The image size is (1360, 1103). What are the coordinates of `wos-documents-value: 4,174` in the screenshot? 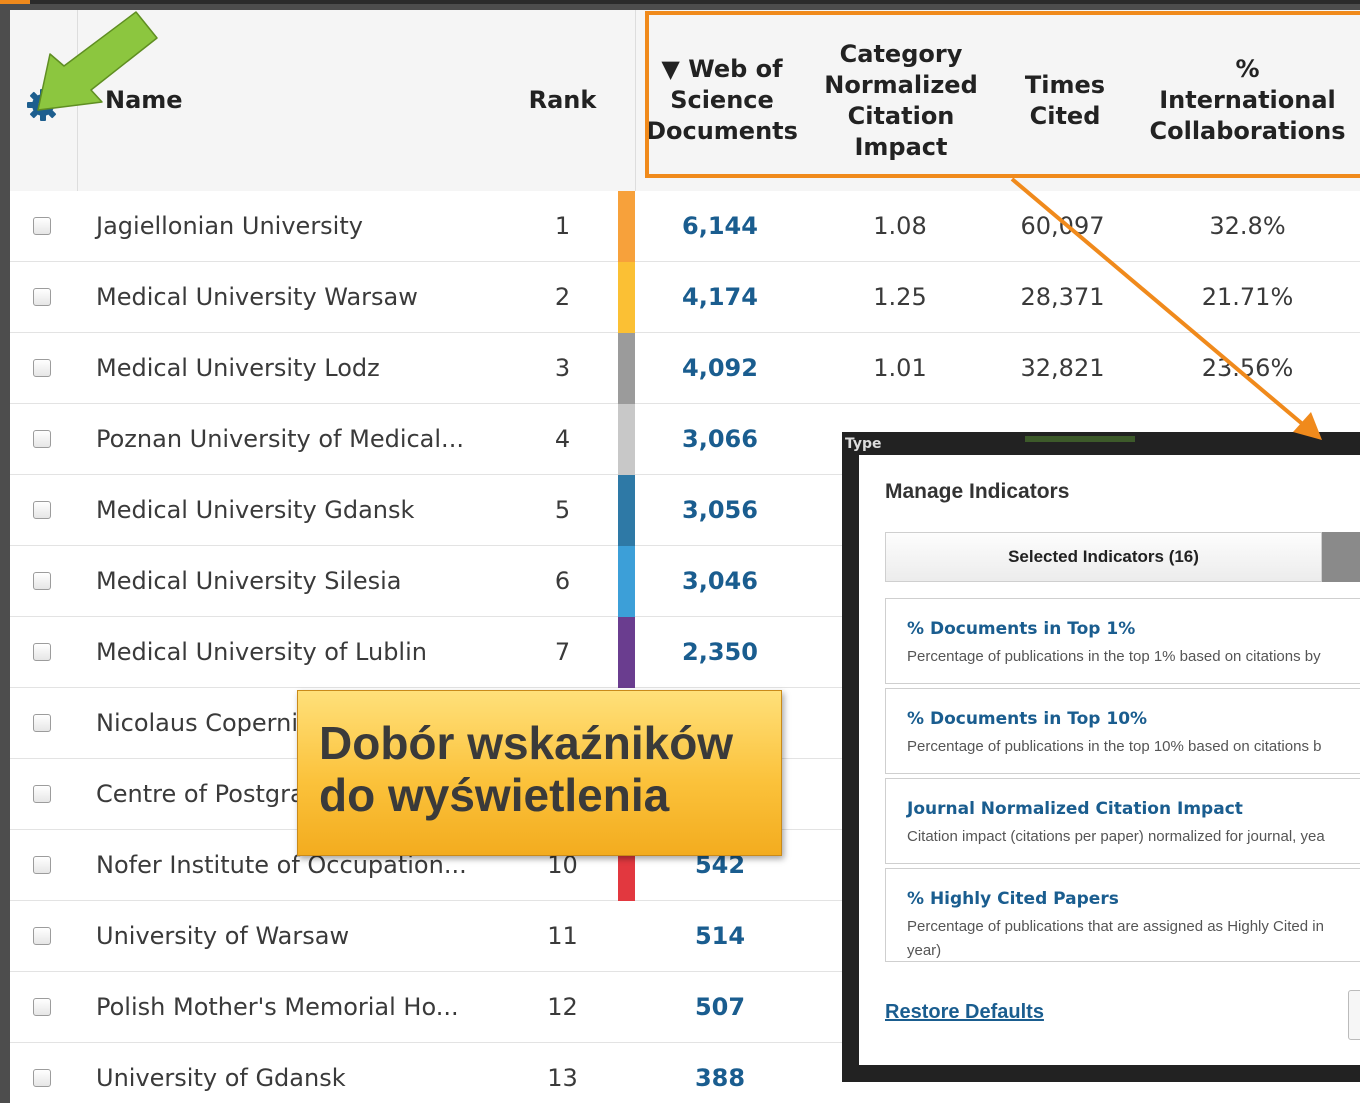 It's located at (720, 297).